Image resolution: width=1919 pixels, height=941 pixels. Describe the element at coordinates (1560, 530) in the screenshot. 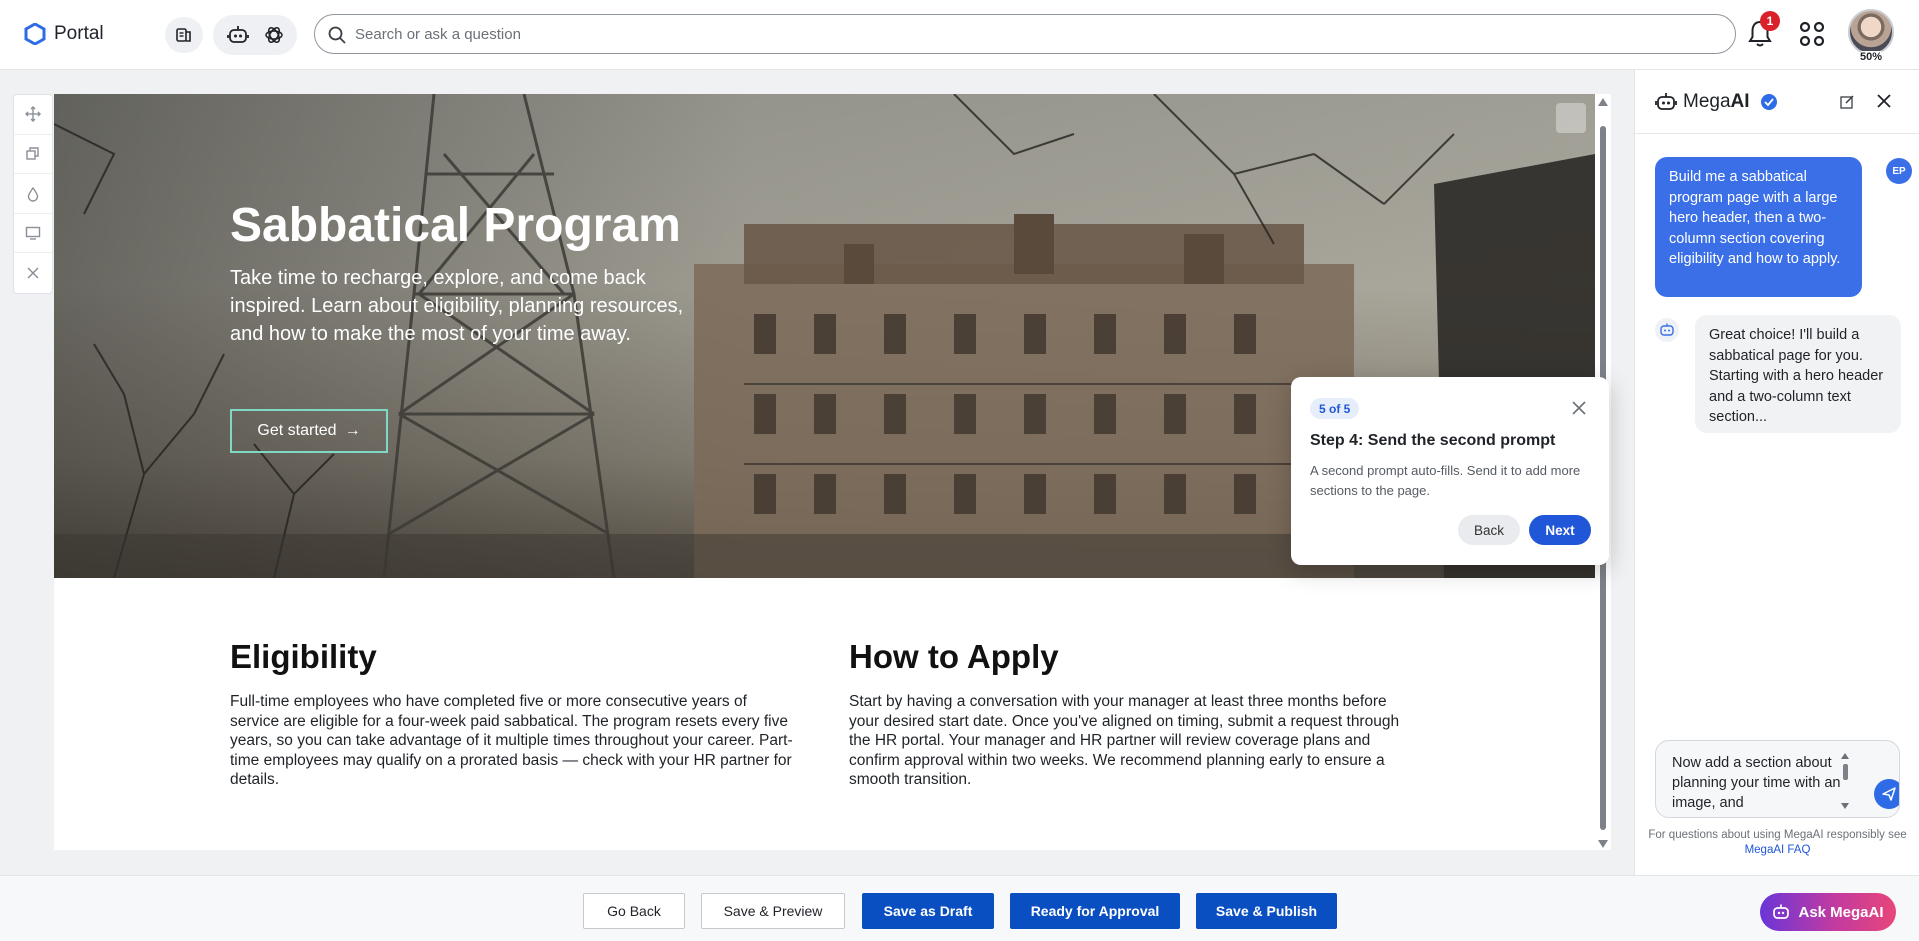

I see `tour-next-button: Next` at that location.